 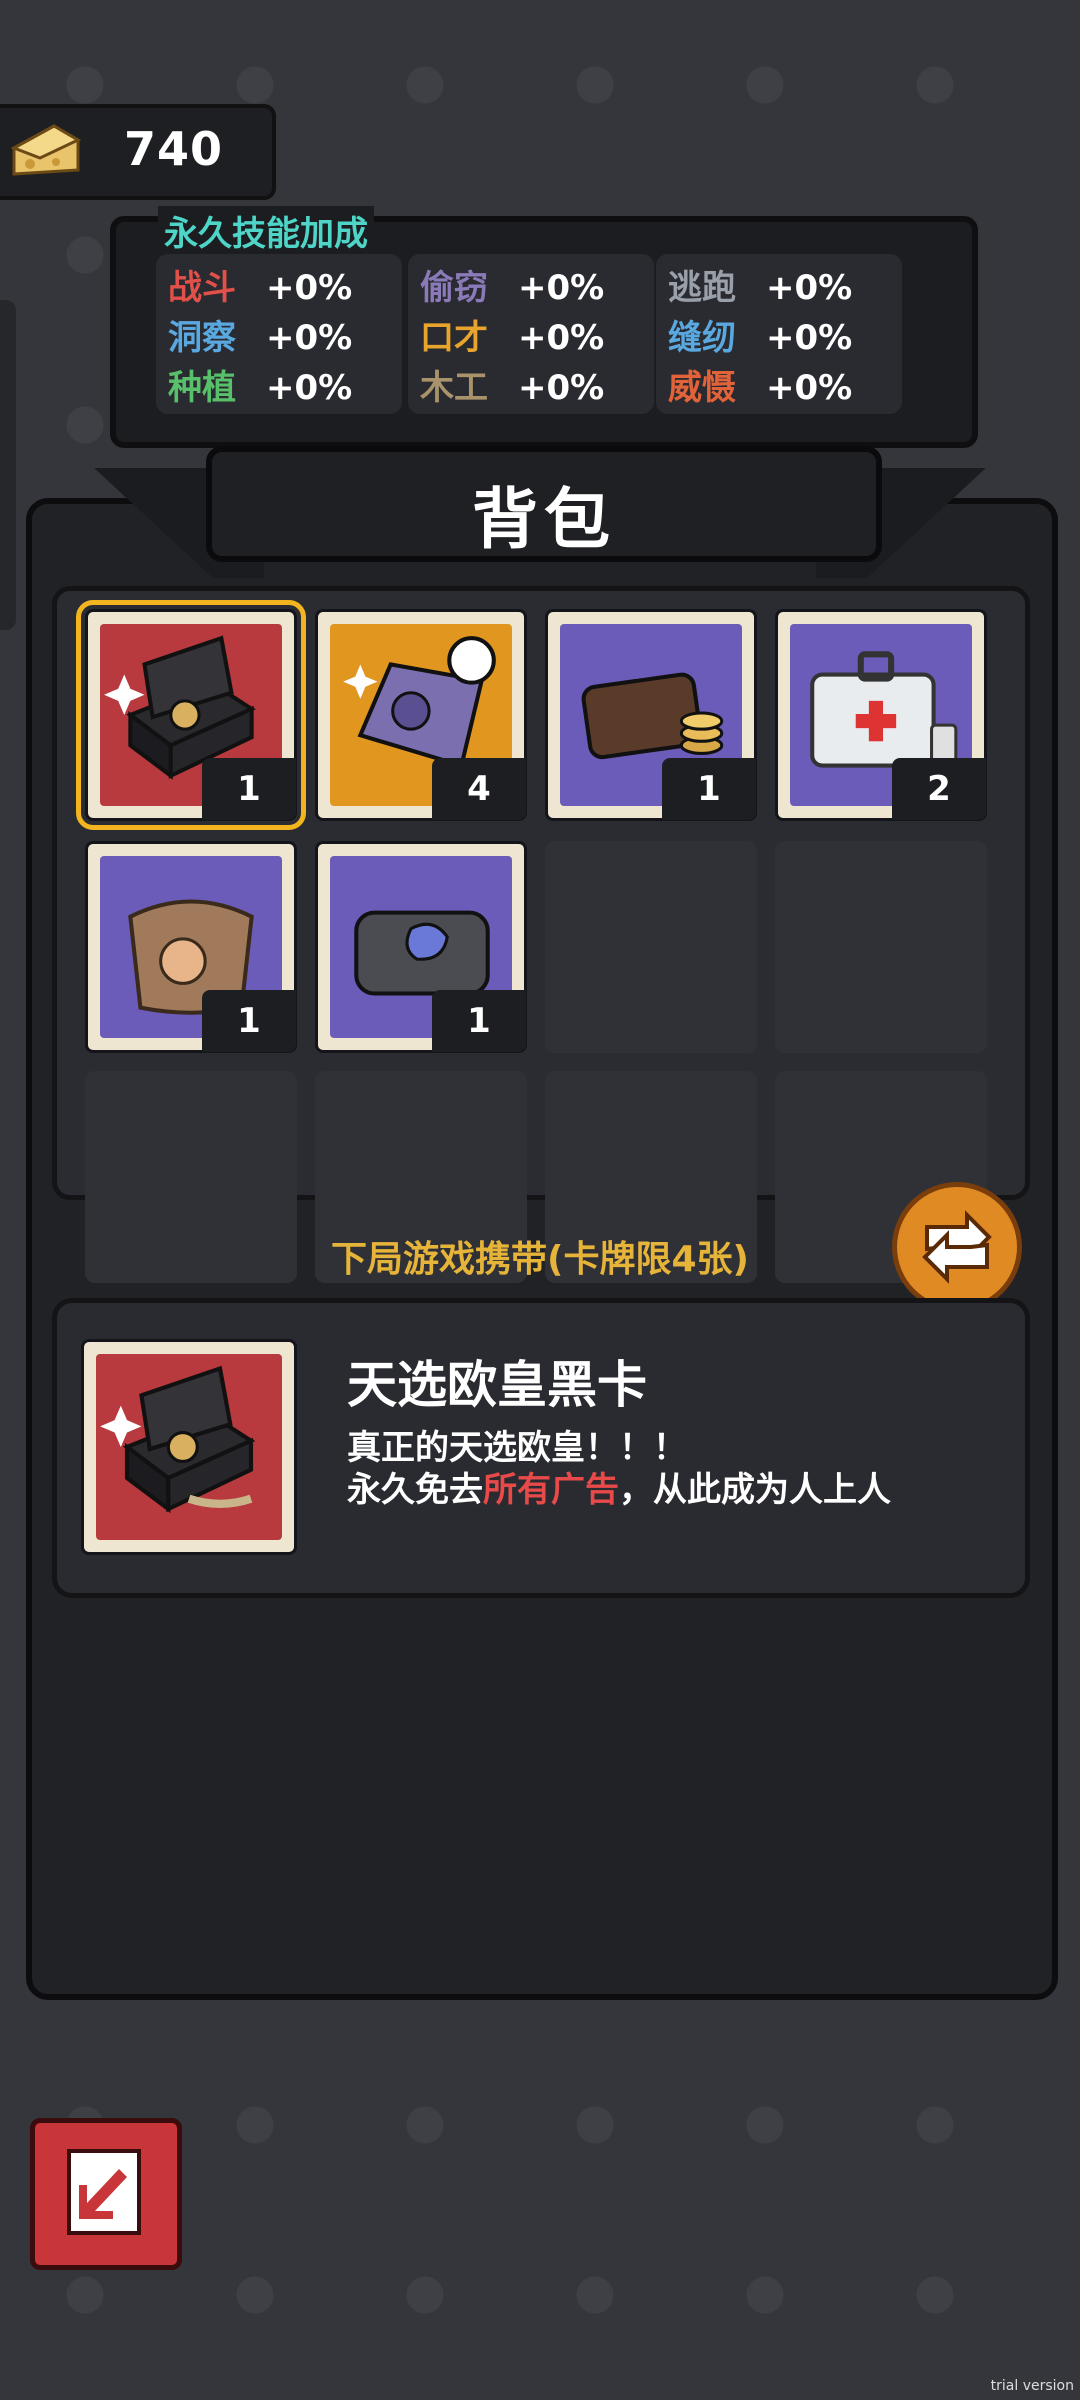 I want to click on trial-watermark: trial version, so click(x=1032, y=2386).